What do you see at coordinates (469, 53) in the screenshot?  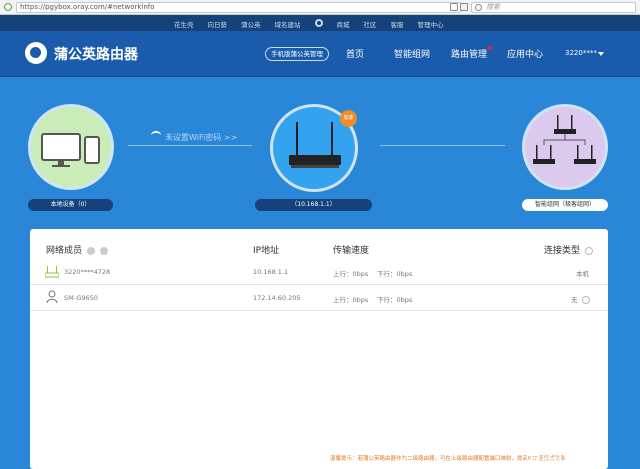 I see `nav-router-manage: 路由管理` at bounding box center [469, 53].